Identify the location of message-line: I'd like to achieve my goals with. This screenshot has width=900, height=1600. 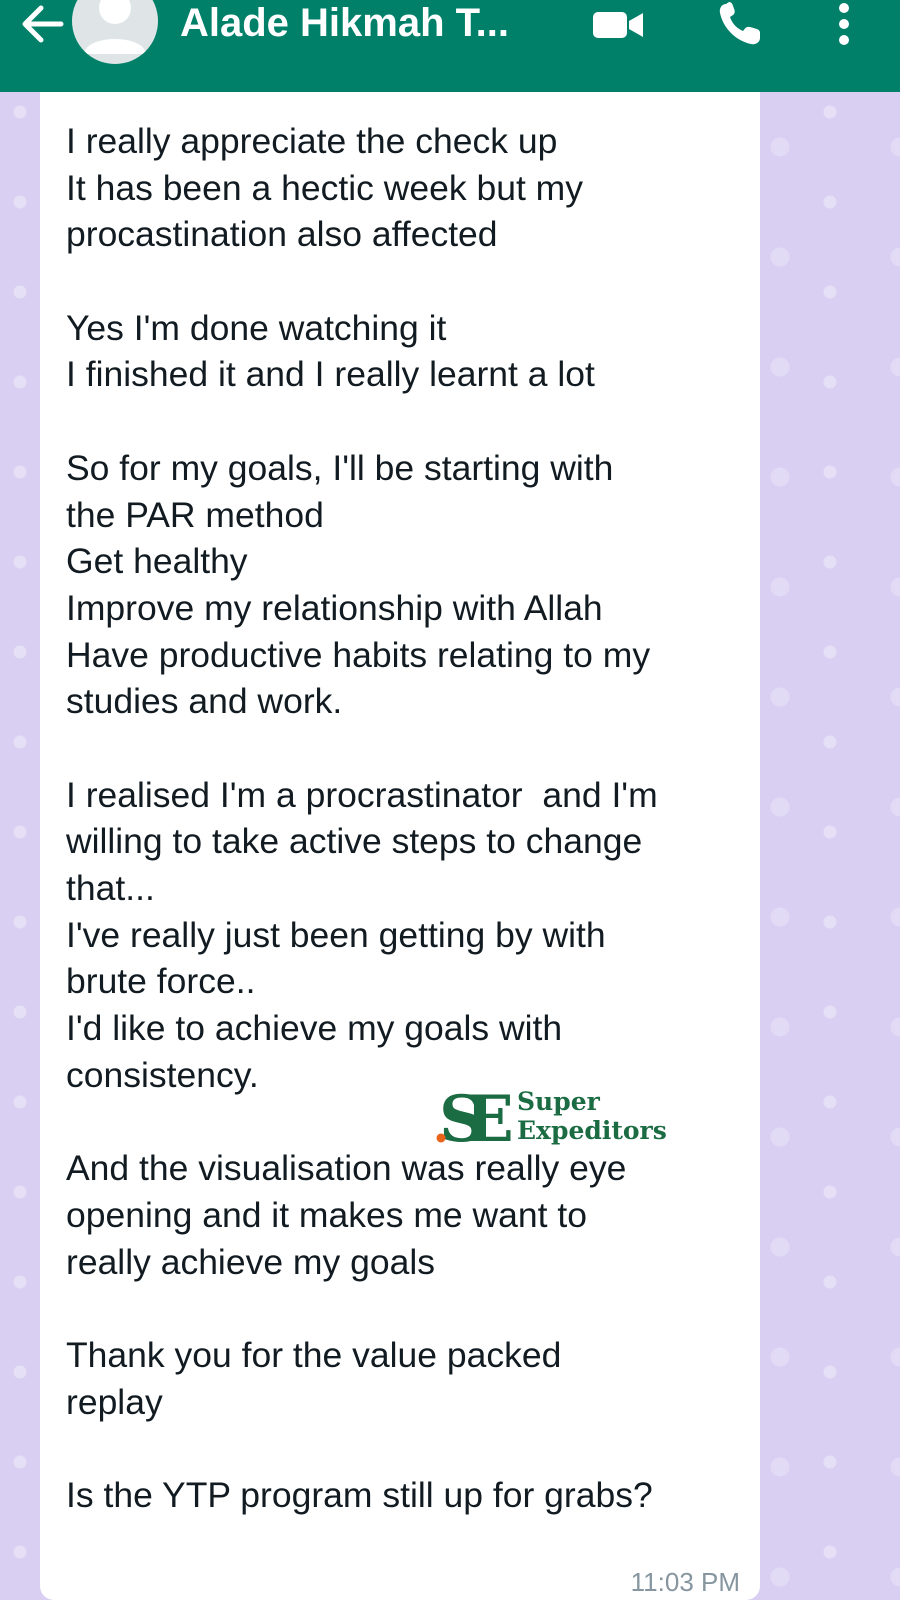
(314, 1028).